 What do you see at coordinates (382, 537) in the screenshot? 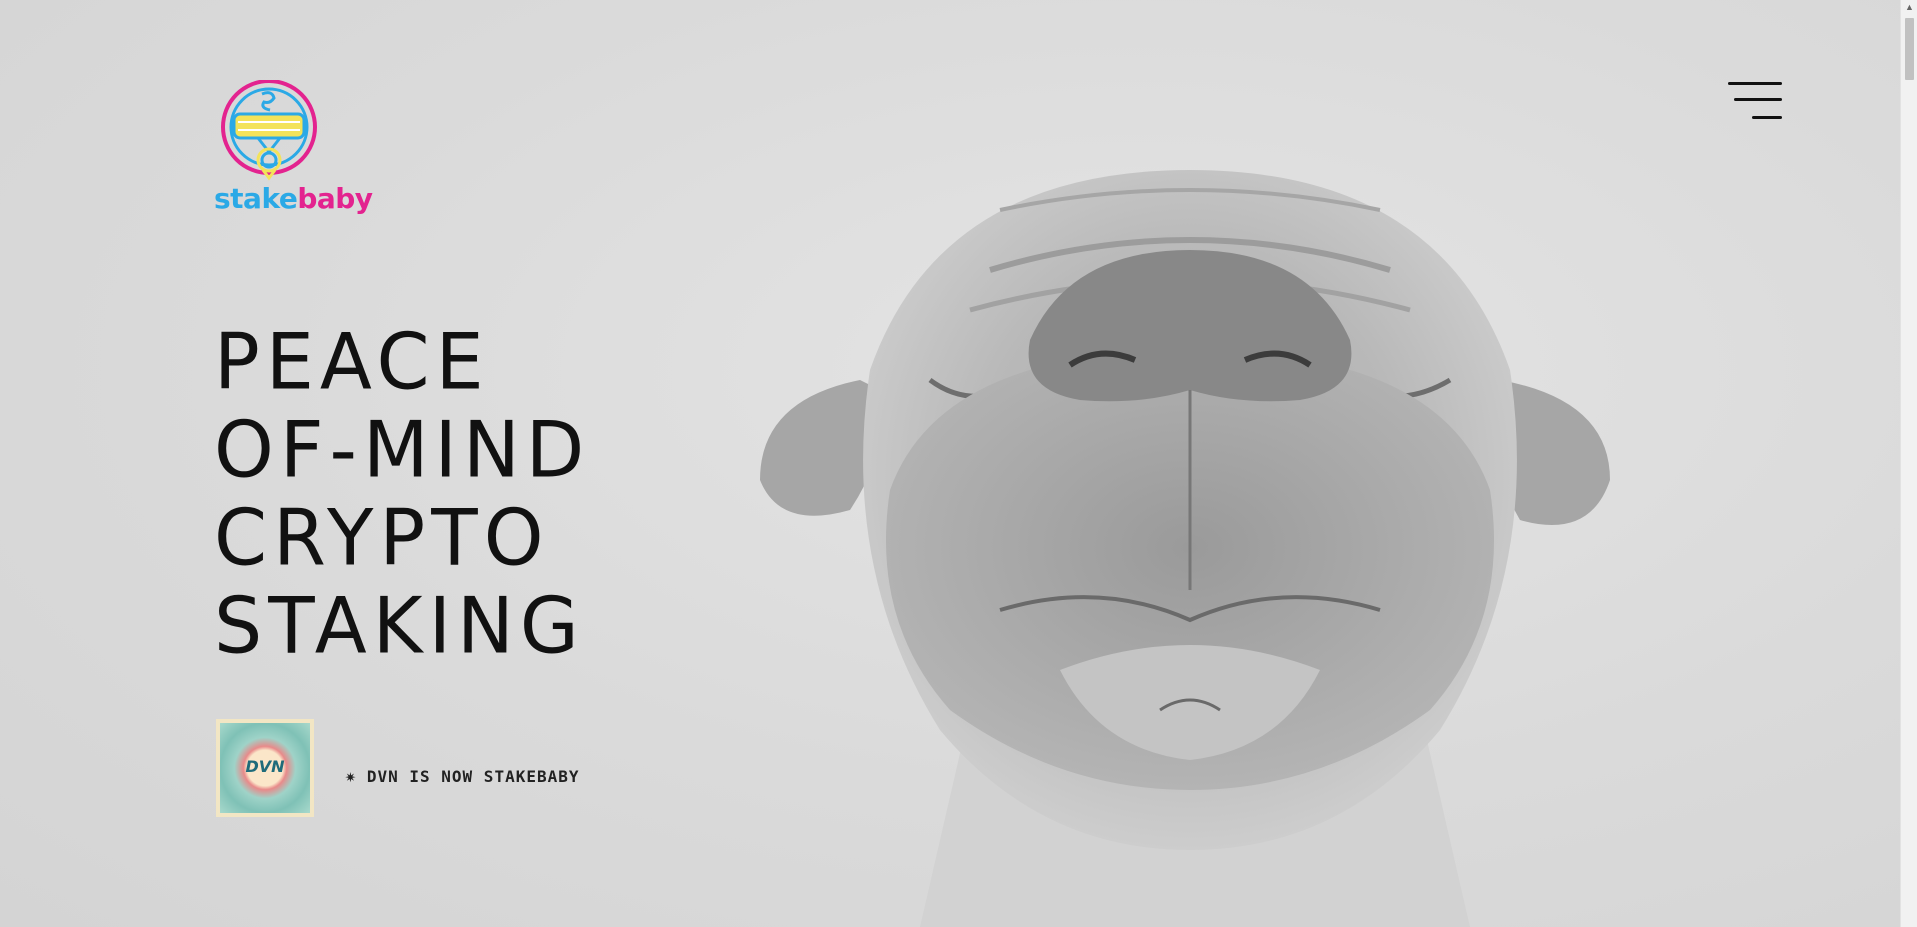
I see `headline-line: CRYPTO` at bounding box center [382, 537].